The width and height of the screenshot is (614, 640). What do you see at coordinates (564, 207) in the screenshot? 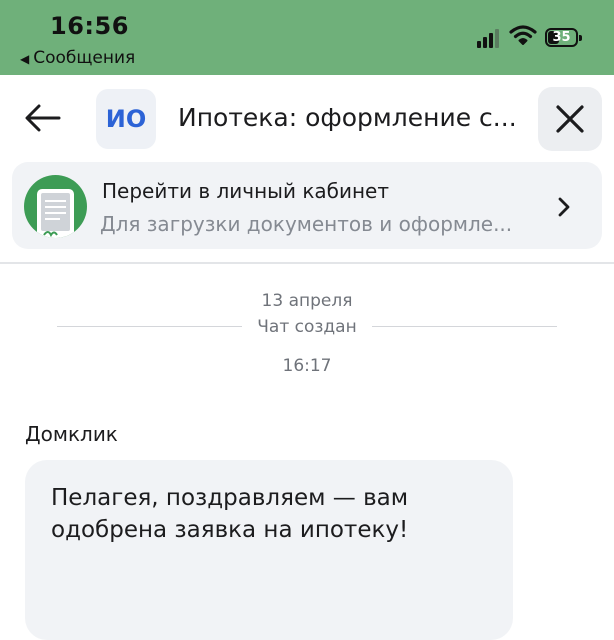
I see `chevron-right-icon` at bounding box center [564, 207].